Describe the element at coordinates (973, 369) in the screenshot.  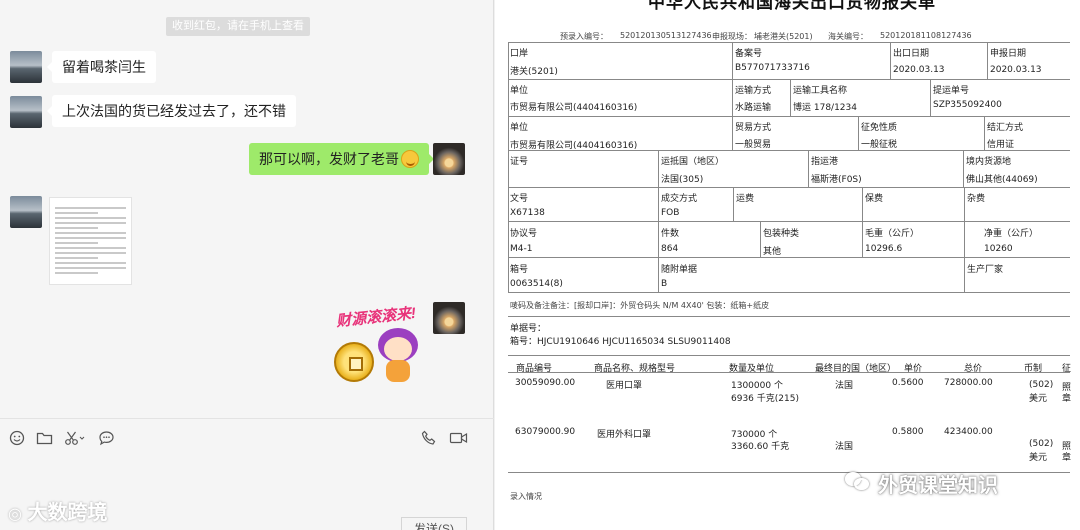
I see `col-header-total: 总价` at that location.